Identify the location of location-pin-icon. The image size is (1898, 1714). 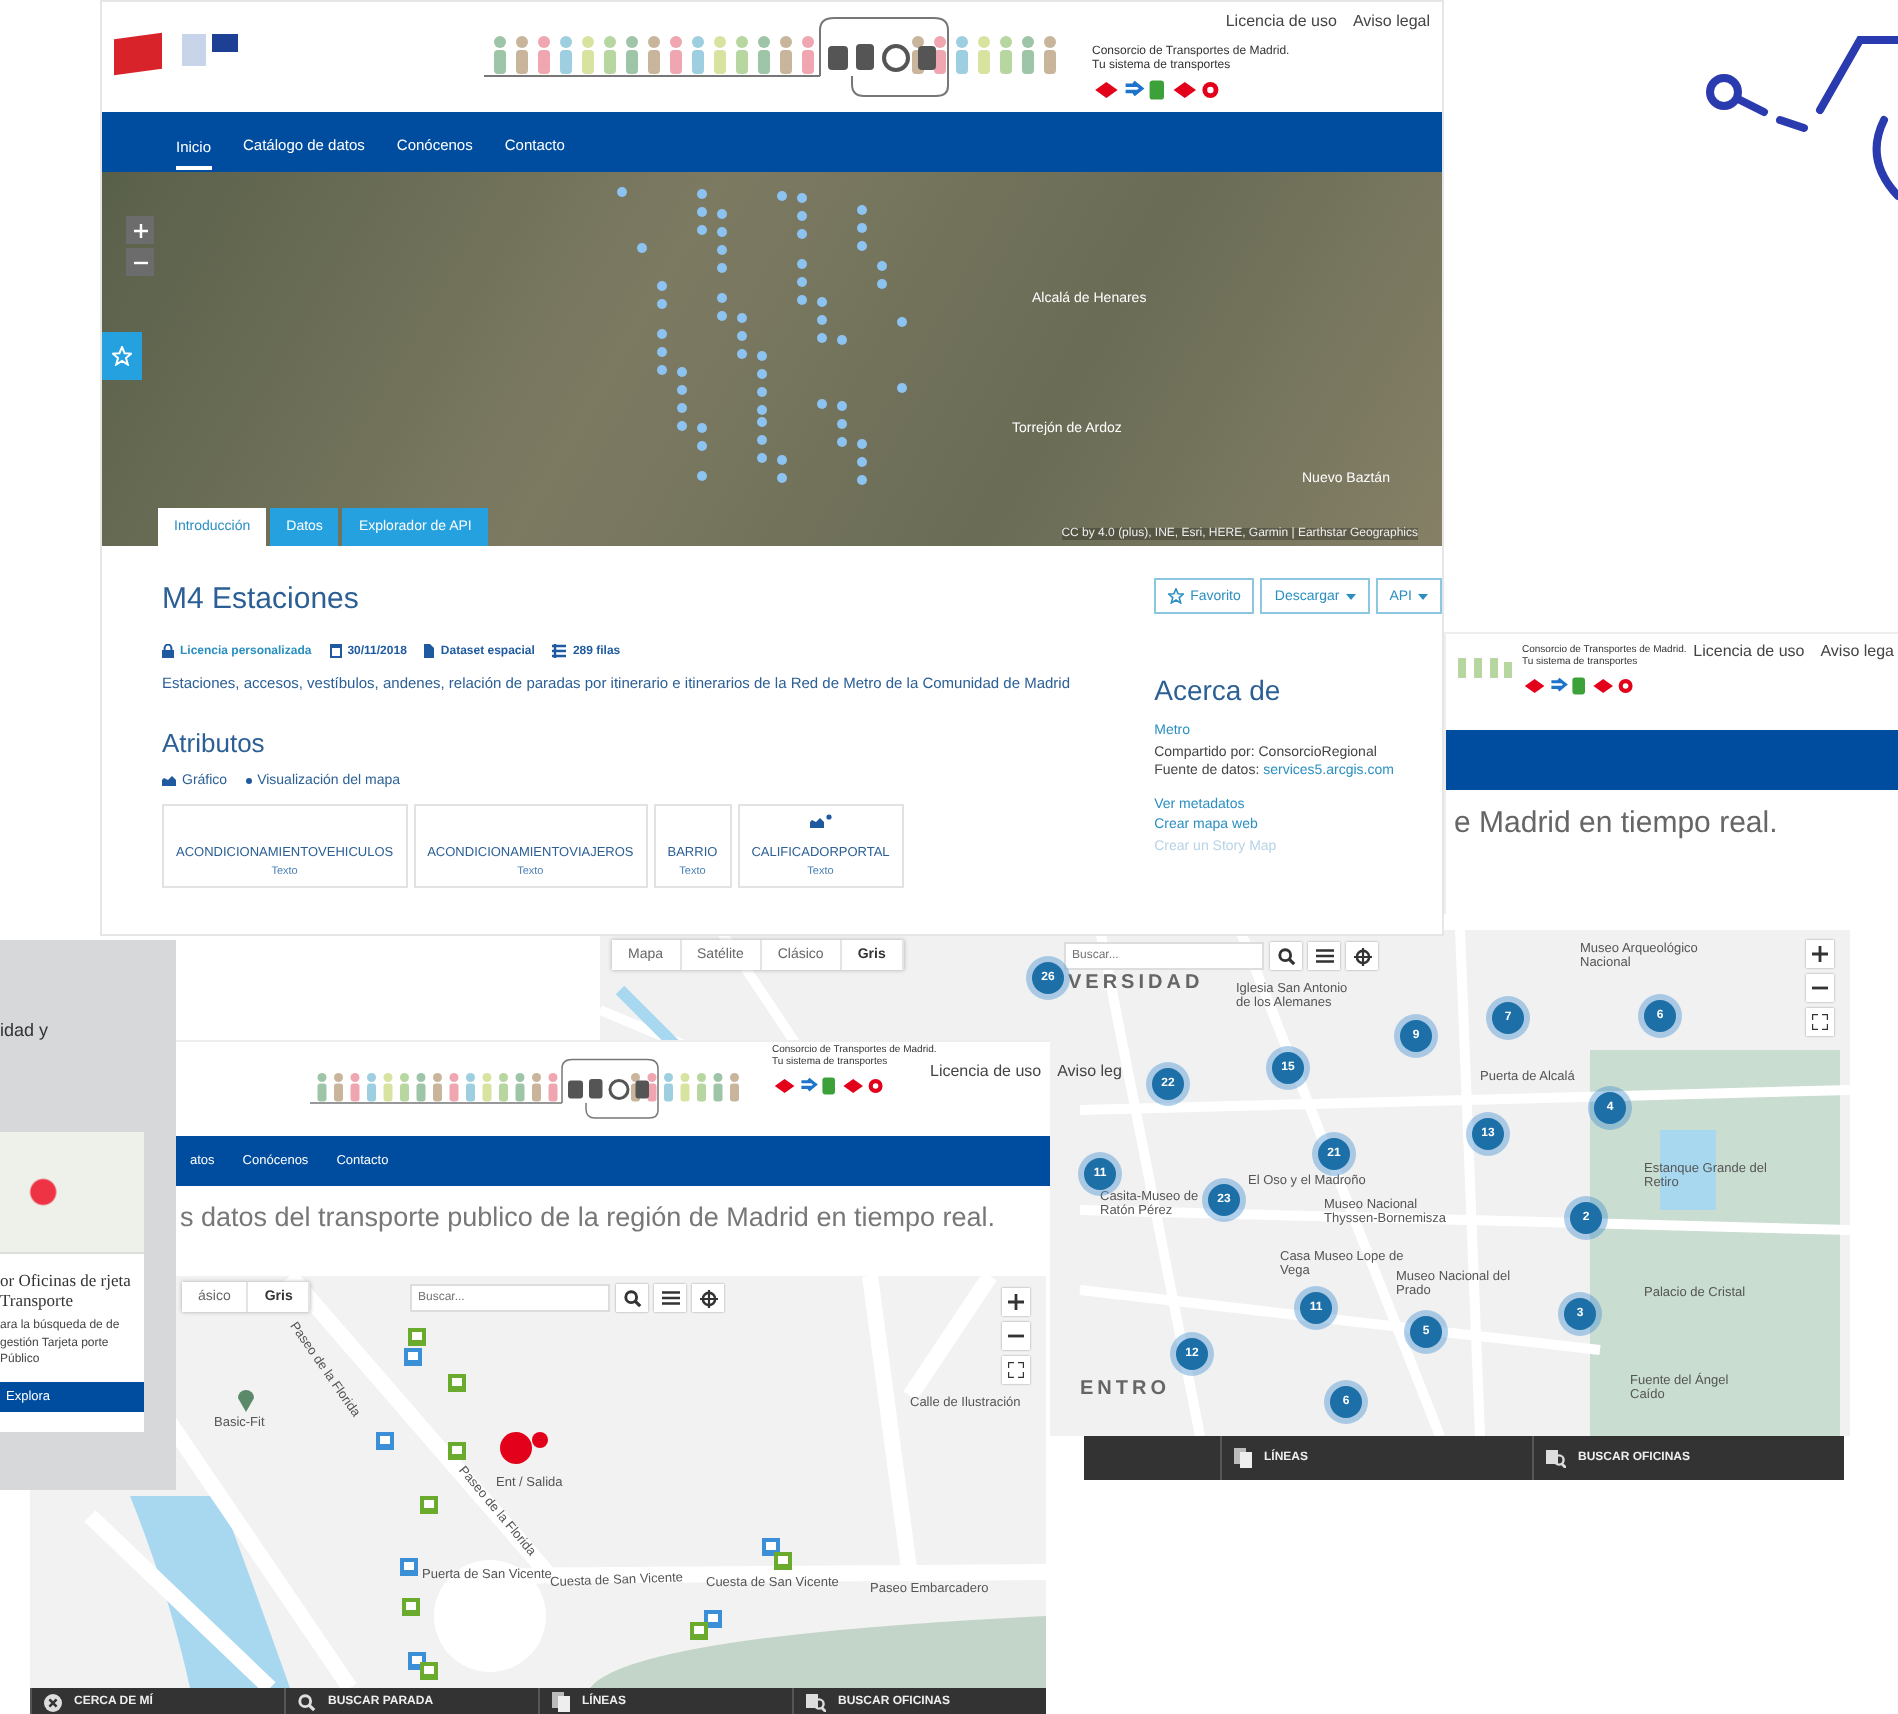
(246, 1401).